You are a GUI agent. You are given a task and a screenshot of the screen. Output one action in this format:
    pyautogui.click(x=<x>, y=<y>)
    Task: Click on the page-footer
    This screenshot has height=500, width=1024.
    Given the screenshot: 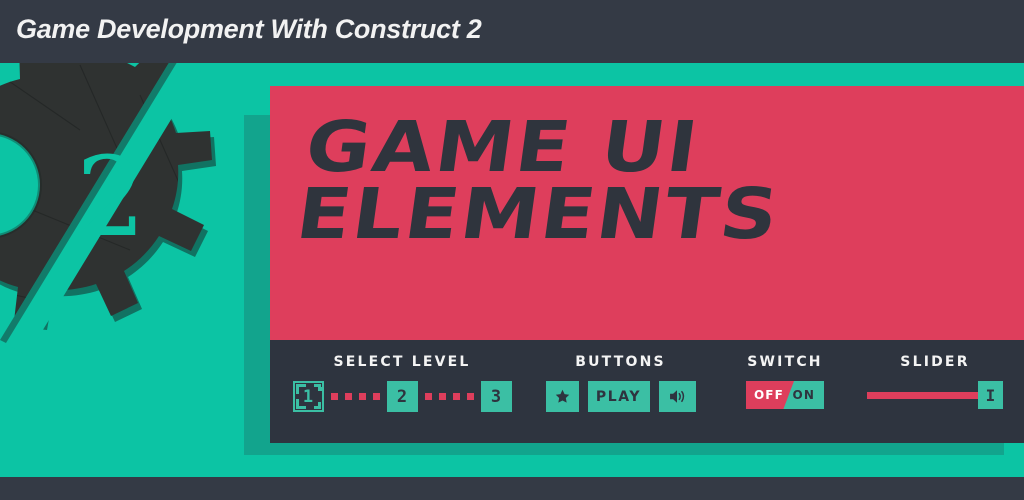 What is the action you would take?
    pyautogui.click(x=512, y=488)
    